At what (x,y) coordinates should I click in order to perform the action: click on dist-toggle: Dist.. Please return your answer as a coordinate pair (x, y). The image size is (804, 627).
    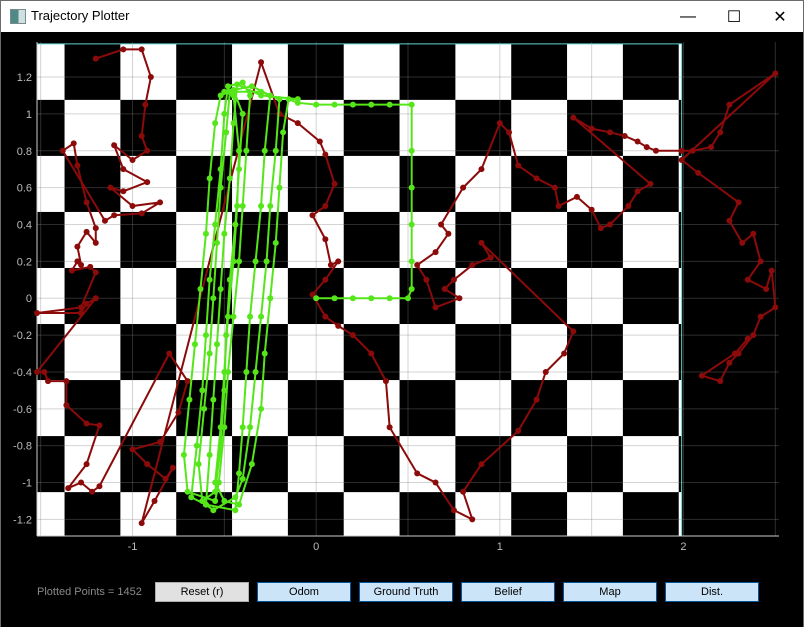
    Looking at the image, I should click on (712, 592).